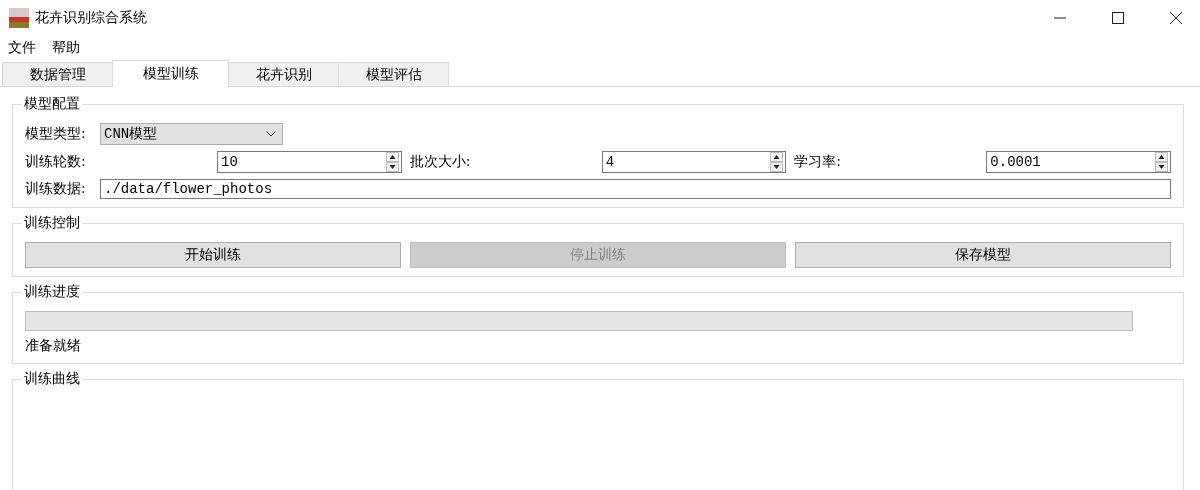  Describe the element at coordinates (91, 17) in the screenshot. I see `window-title: 花卉识别综合系统` at that location.